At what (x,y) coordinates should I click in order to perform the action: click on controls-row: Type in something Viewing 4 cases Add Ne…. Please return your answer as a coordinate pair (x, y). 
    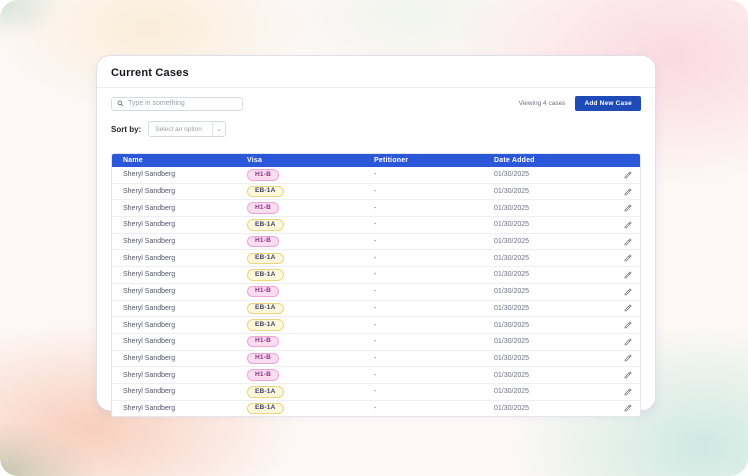
    Looking at the image, I should click on (376, 103).